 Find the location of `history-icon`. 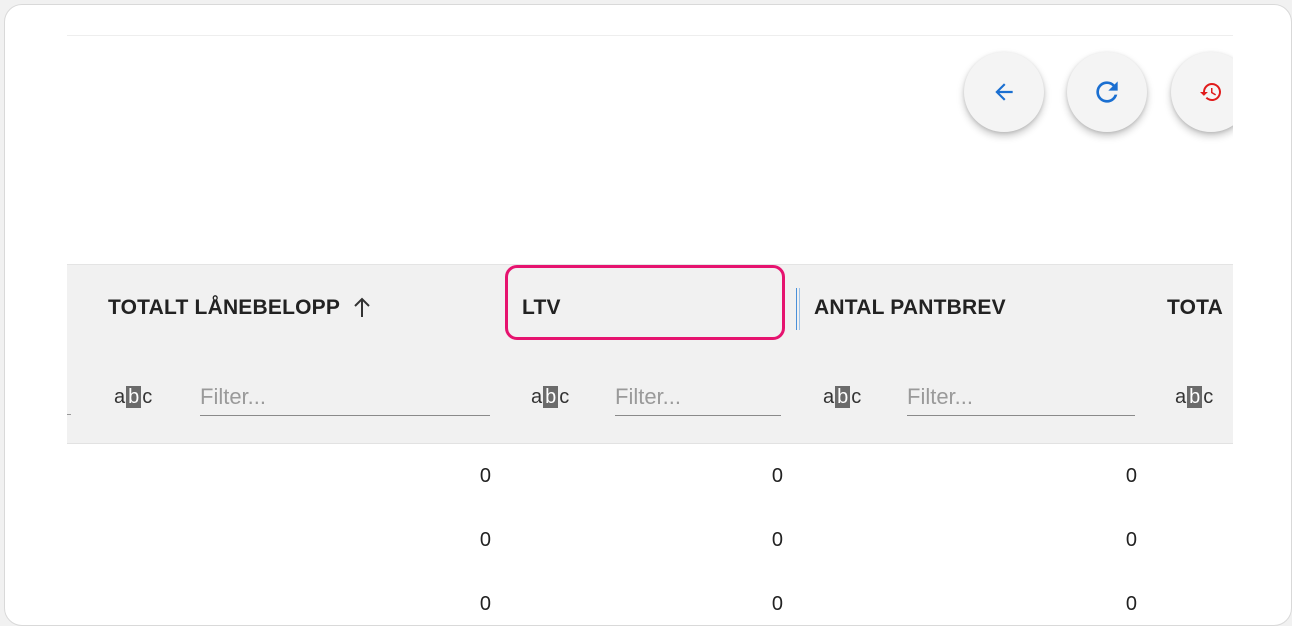

history-icon is located at coordinates (1211, 92).